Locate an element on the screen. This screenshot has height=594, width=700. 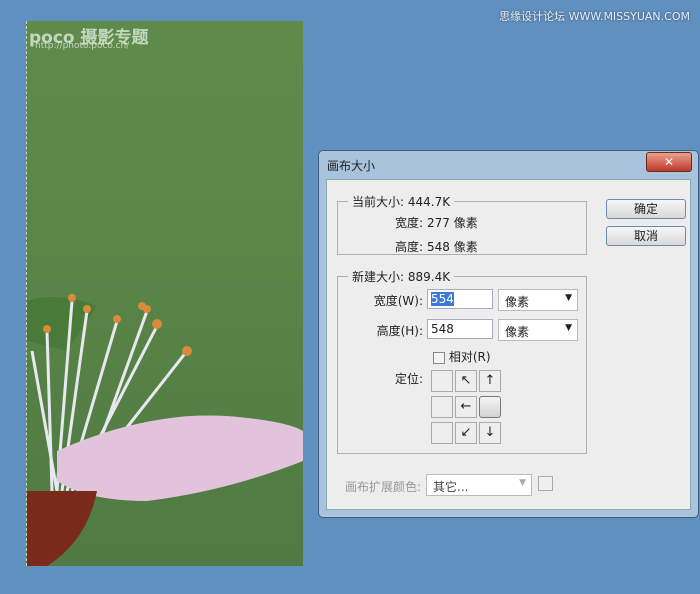
ext-color-select: 其它... ▼ is located at coordinates (479, 485).